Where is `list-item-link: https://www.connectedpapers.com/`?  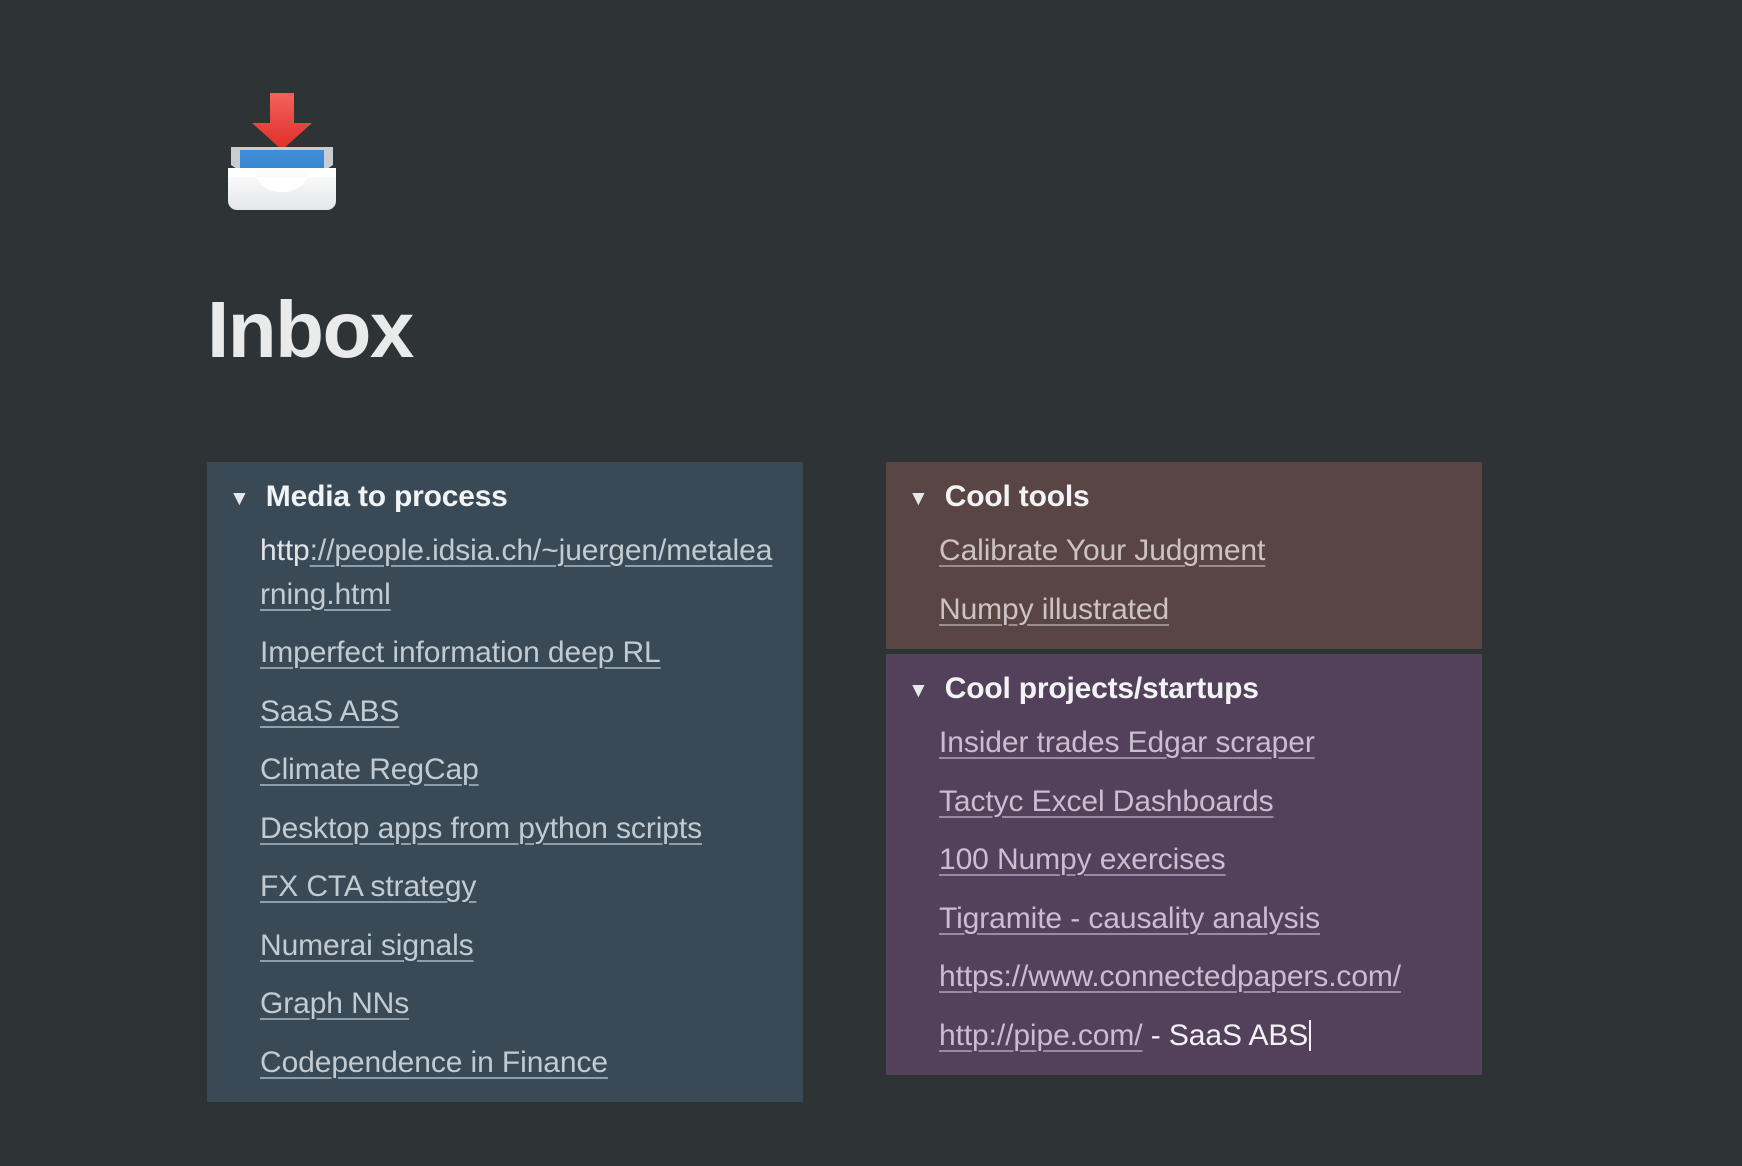 list-item-link: https://www.connectedpapers.com/ is located at coordinates (1170, 976).